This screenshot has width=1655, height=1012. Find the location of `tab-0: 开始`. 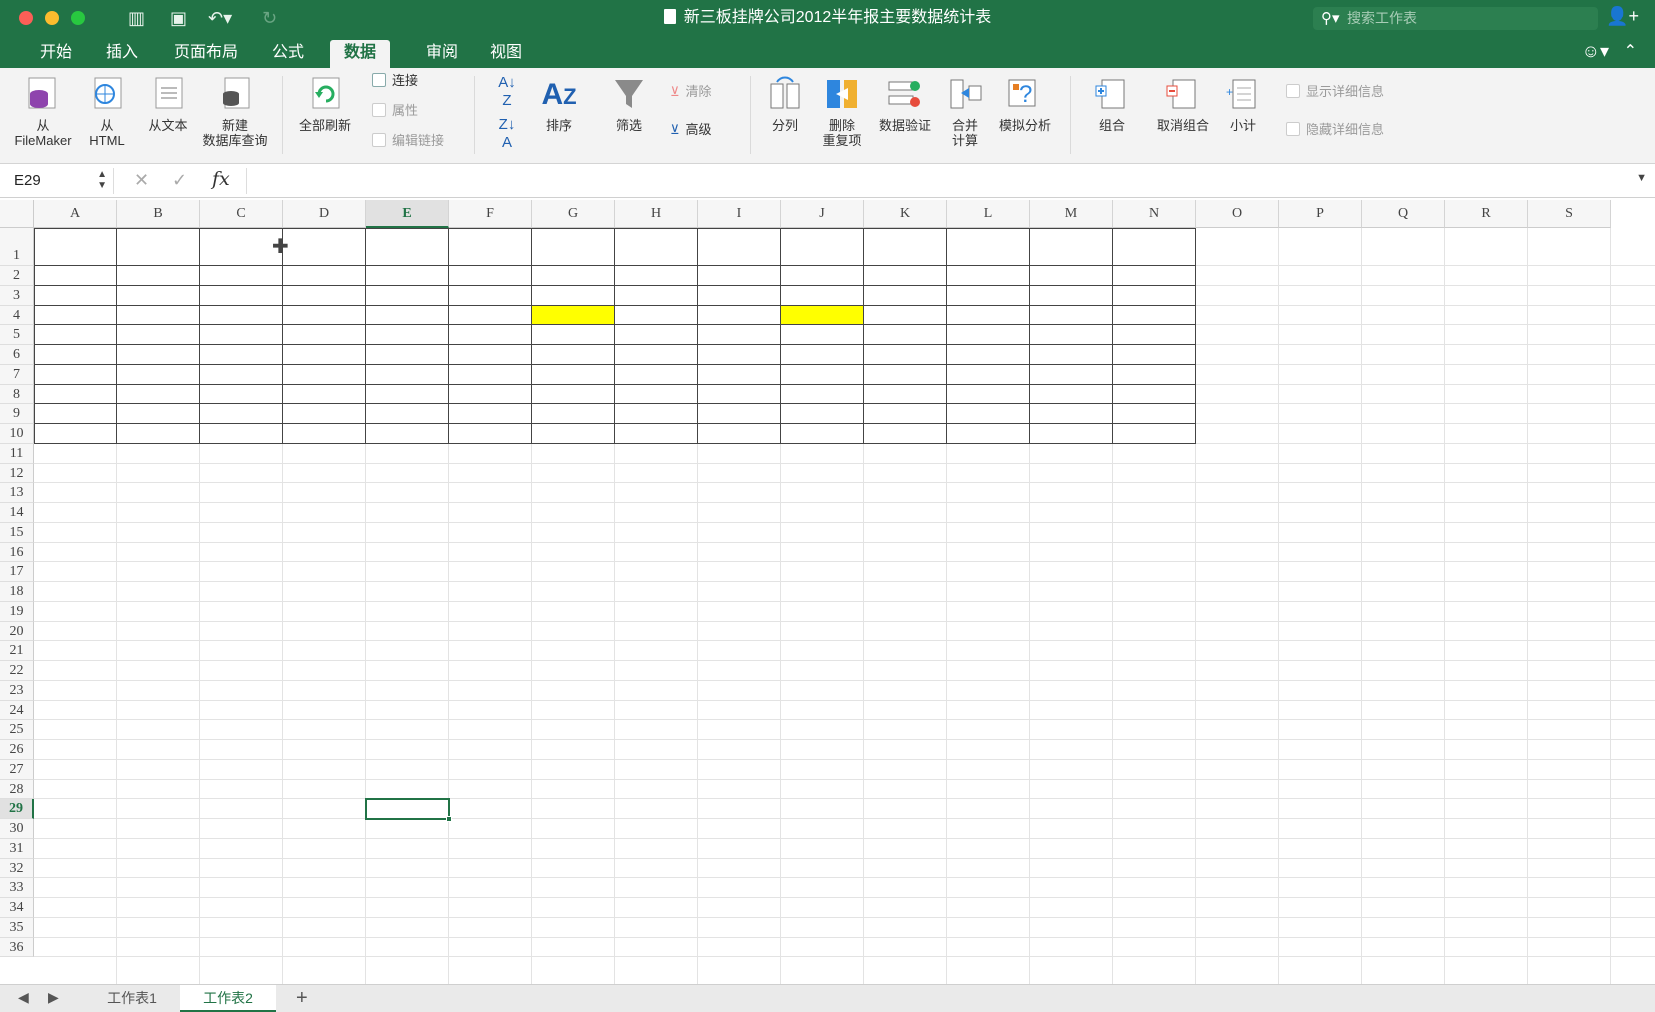

tab-0: 开始 is located at coordinates (56, 54).